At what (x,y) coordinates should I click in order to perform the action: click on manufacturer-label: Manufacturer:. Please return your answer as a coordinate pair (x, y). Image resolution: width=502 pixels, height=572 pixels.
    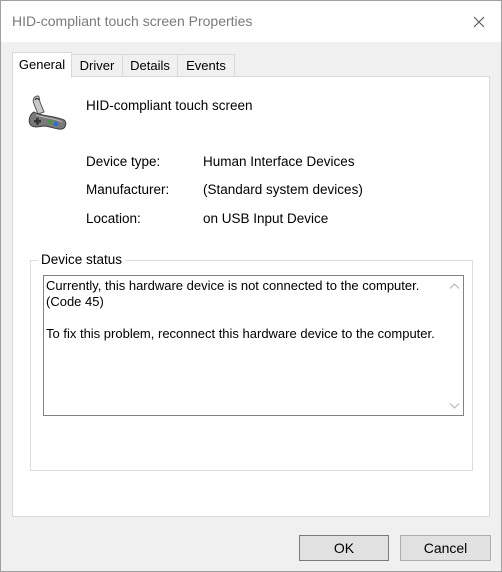
    Looking at the image, I should click on (128, 189).